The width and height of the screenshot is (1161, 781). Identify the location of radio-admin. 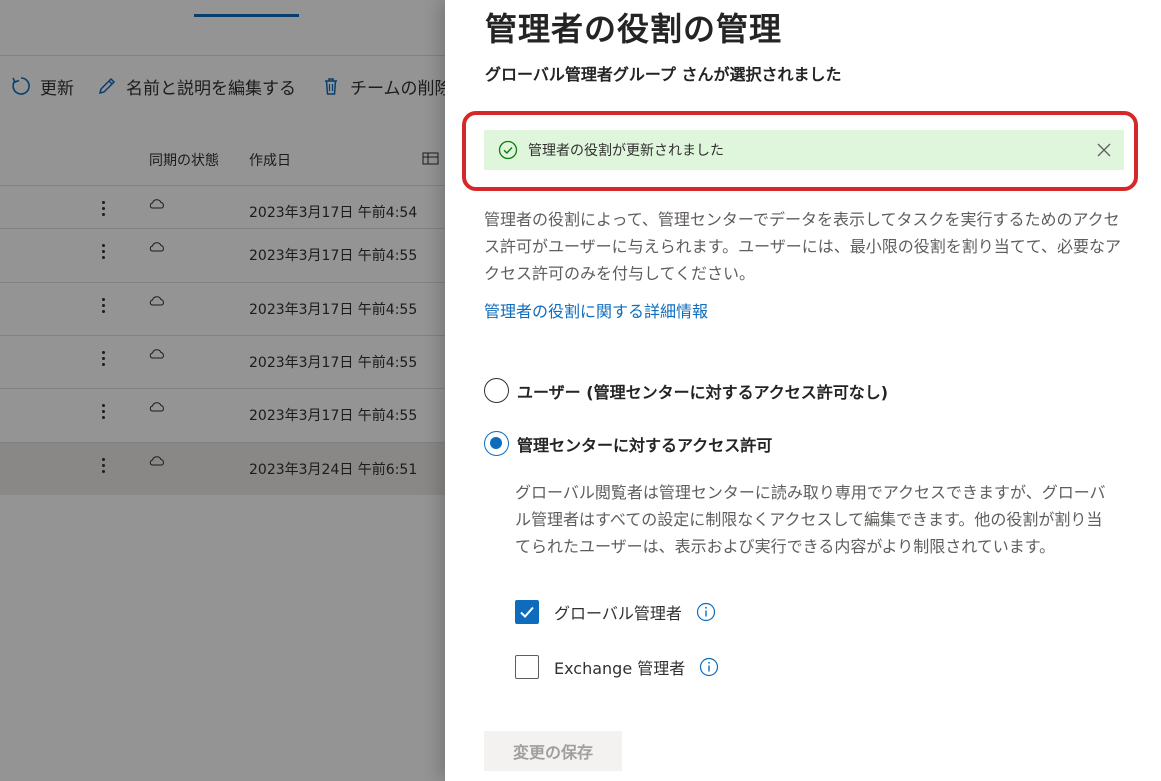
(496, 443).